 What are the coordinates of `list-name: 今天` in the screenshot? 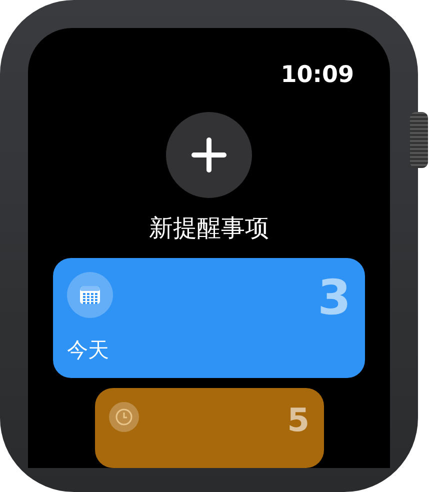 It's located at (88, 350).